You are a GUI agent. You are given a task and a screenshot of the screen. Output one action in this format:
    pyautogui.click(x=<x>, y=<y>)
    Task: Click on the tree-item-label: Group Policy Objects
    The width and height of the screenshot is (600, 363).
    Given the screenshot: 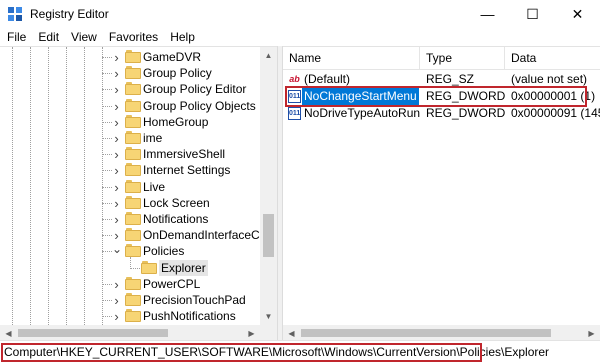 What is the action you would take?
    pyautogui.click(x=199, y=105)
    